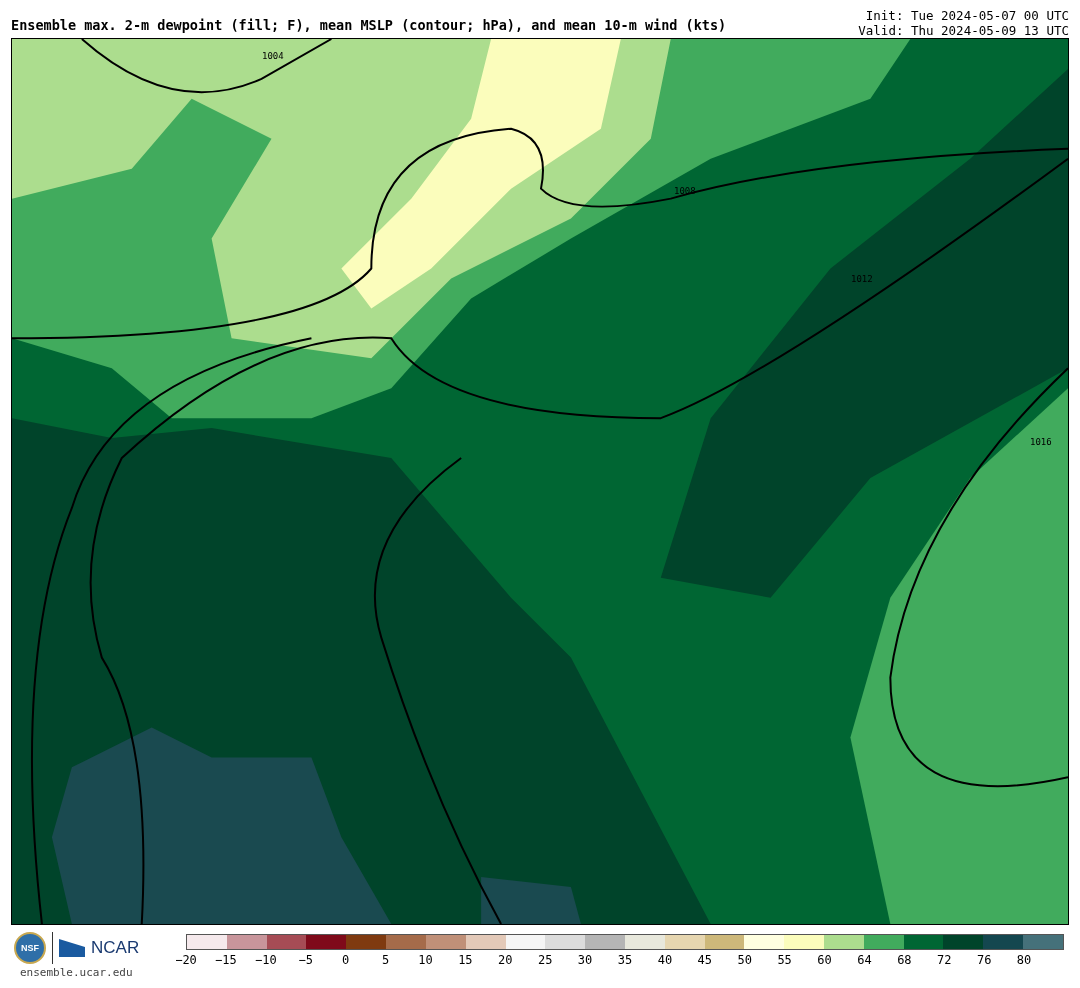 This screenshot has height=988, width=1080. Describe the element at coordinates (966, 15) in the screenshot. I see `init-time: Init: Tue 2024-05-07 00 UTC` at that location.